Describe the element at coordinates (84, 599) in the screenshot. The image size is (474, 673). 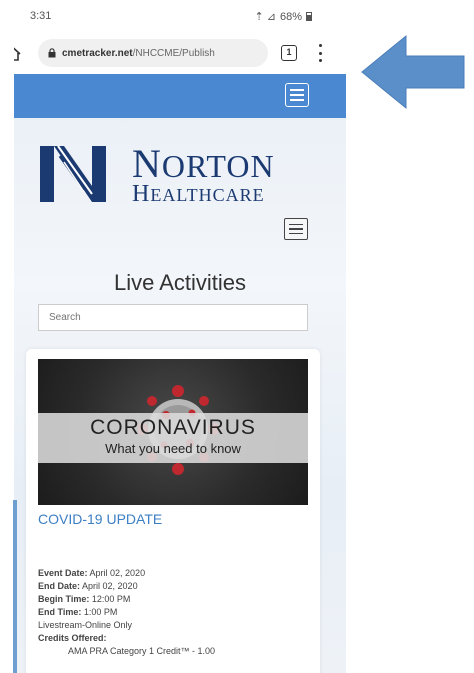
I see `begin-time-row: Begin Time: 12:00 PM` at that location.